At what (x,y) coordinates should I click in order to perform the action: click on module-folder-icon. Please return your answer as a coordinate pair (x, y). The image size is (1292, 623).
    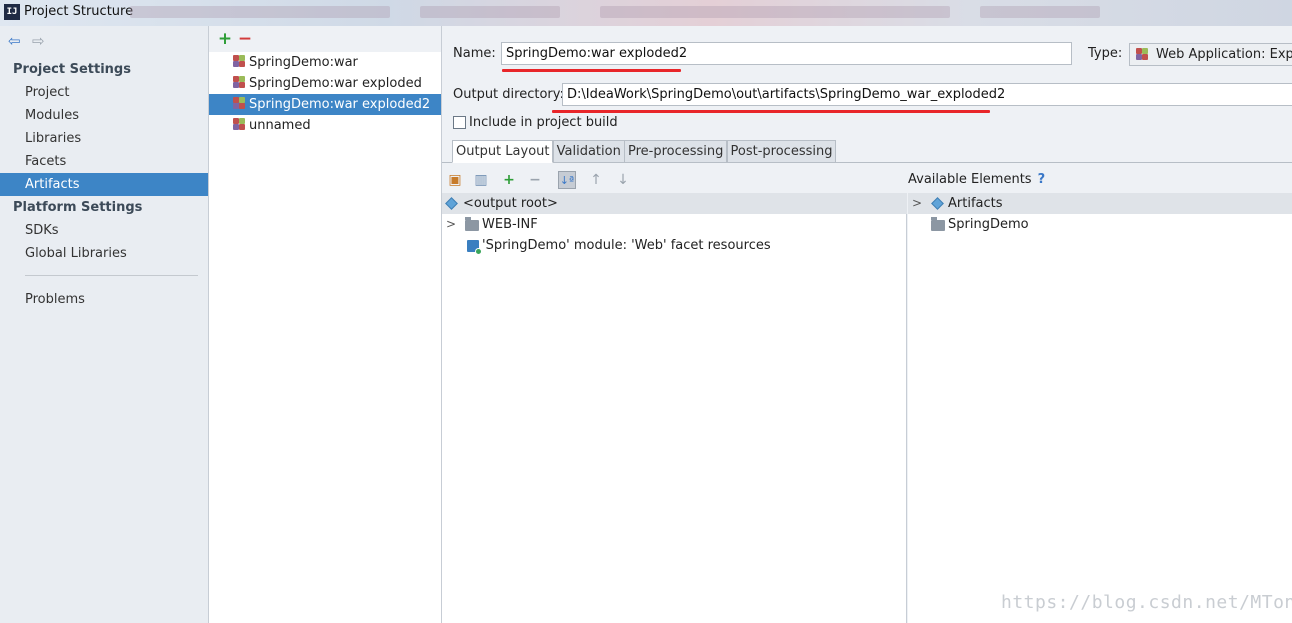
    Looking at the image, I should click on (938, 224).